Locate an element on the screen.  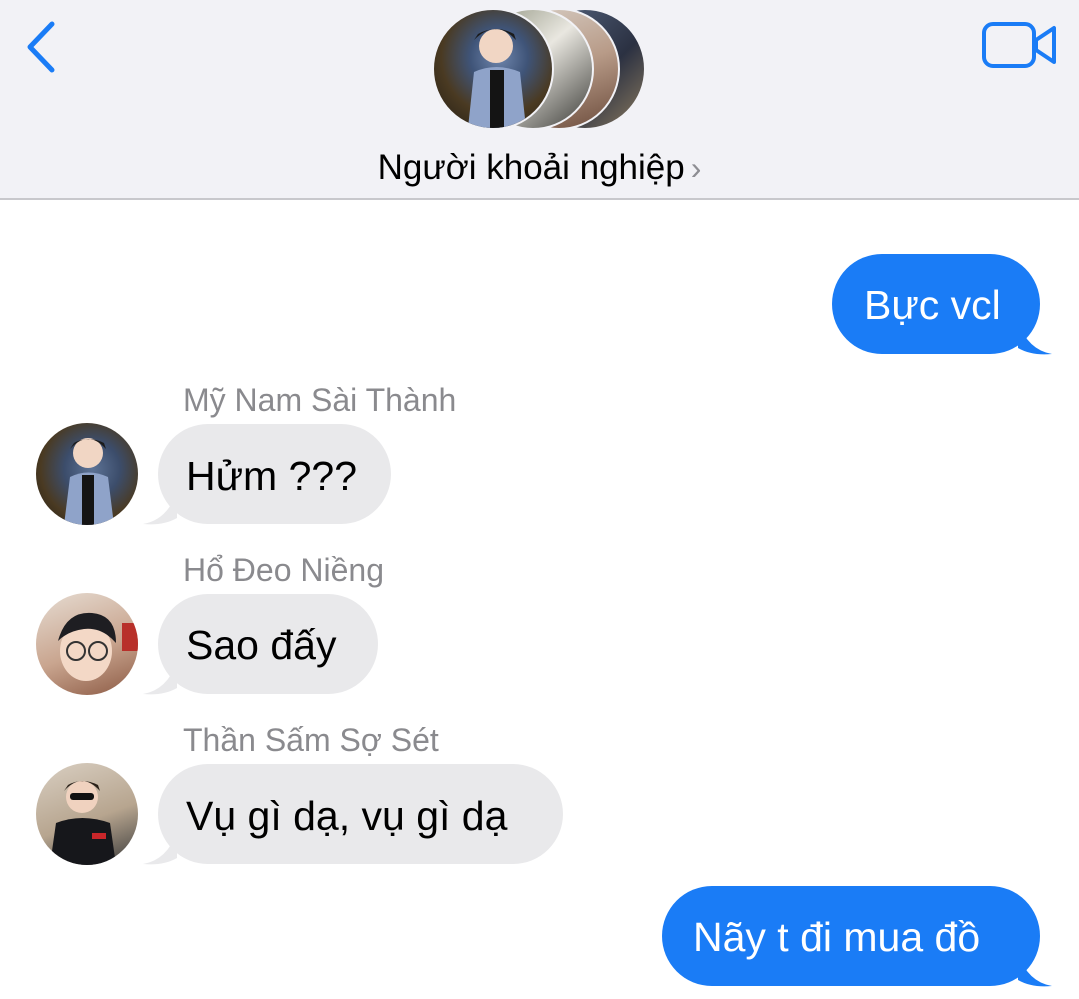
chevron-right-icon: › is located at coordinates (696, 168).